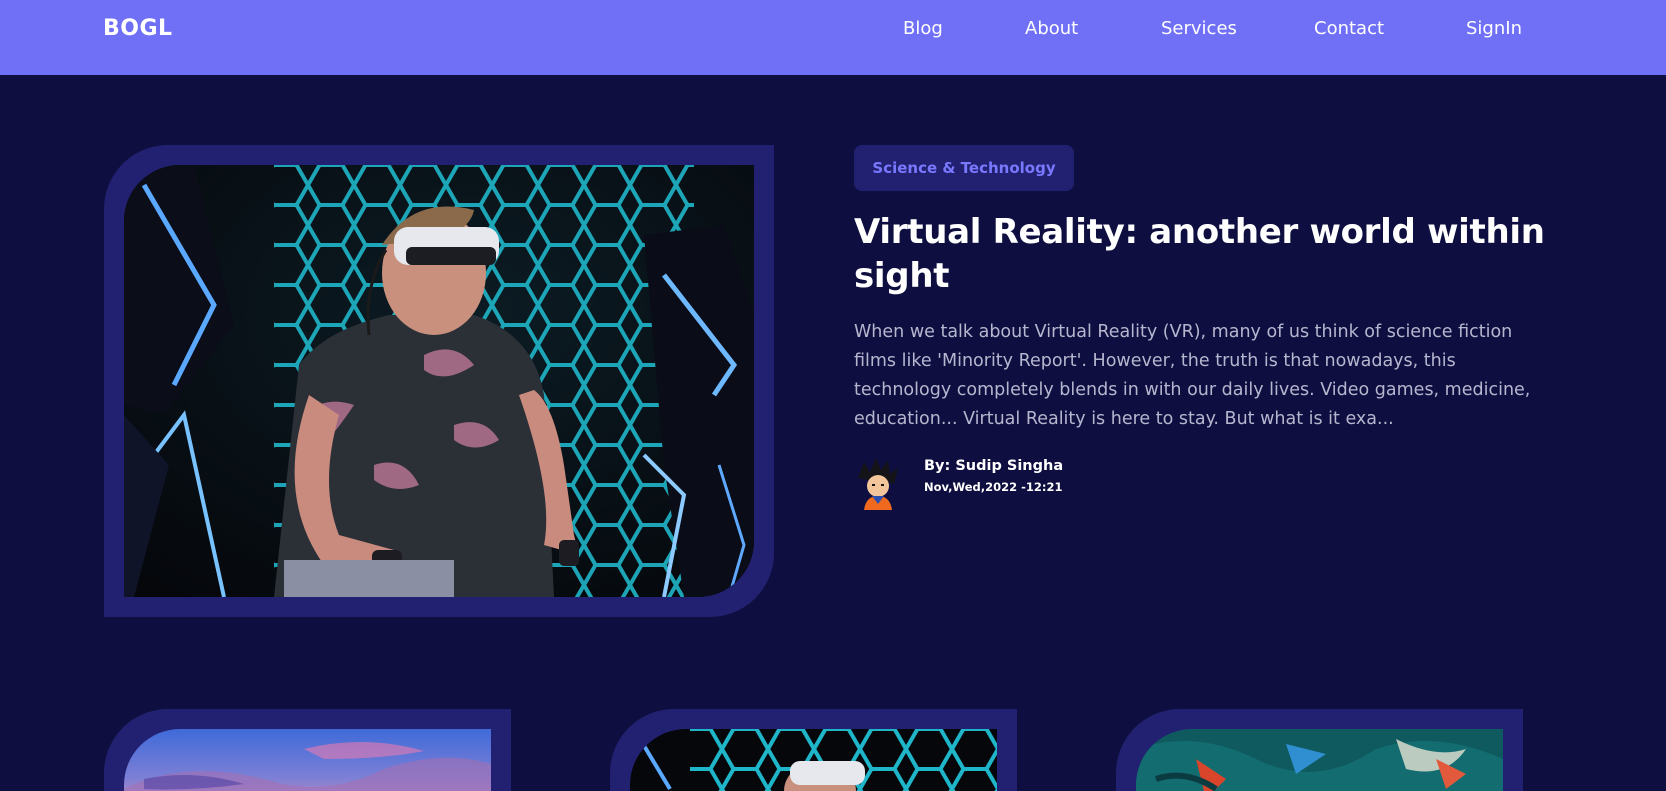 The height and width of the screenshot is (791, 1666). What do you see at coordinates (964, 168) in the screenshot?
I see `category-badge: Science & Technology` at bounding box center [964, 168].